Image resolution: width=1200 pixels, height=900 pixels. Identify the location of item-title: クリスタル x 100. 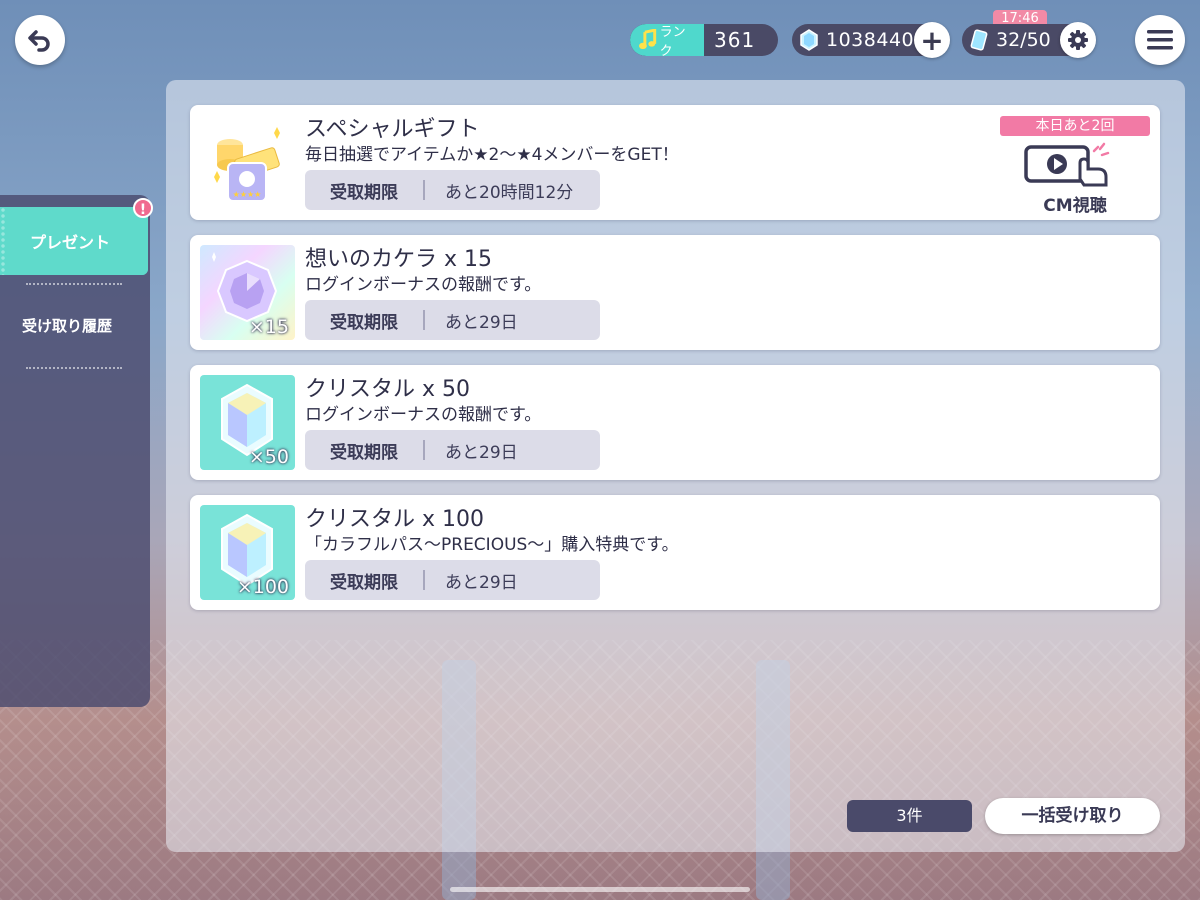
(394, 519).